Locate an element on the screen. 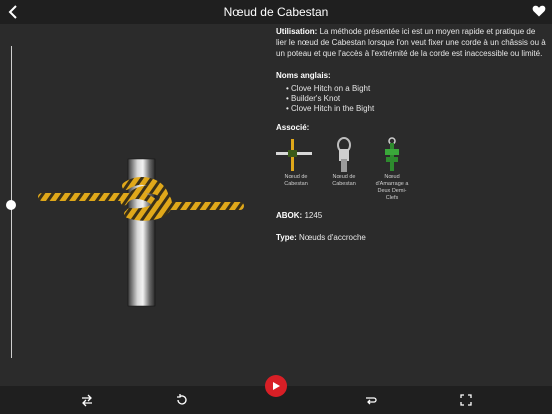 The height and width of the screenshot is (414, 552). type-line: Type: Nœuds d'accroche is located at coordinates (411, 237).